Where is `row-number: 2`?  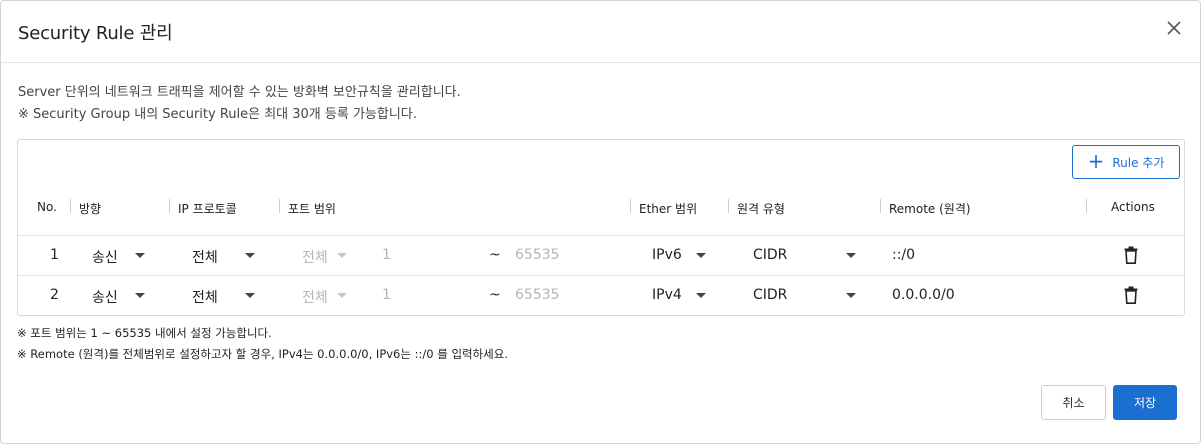
row-number: 2 is located at coordinates (54, 295).